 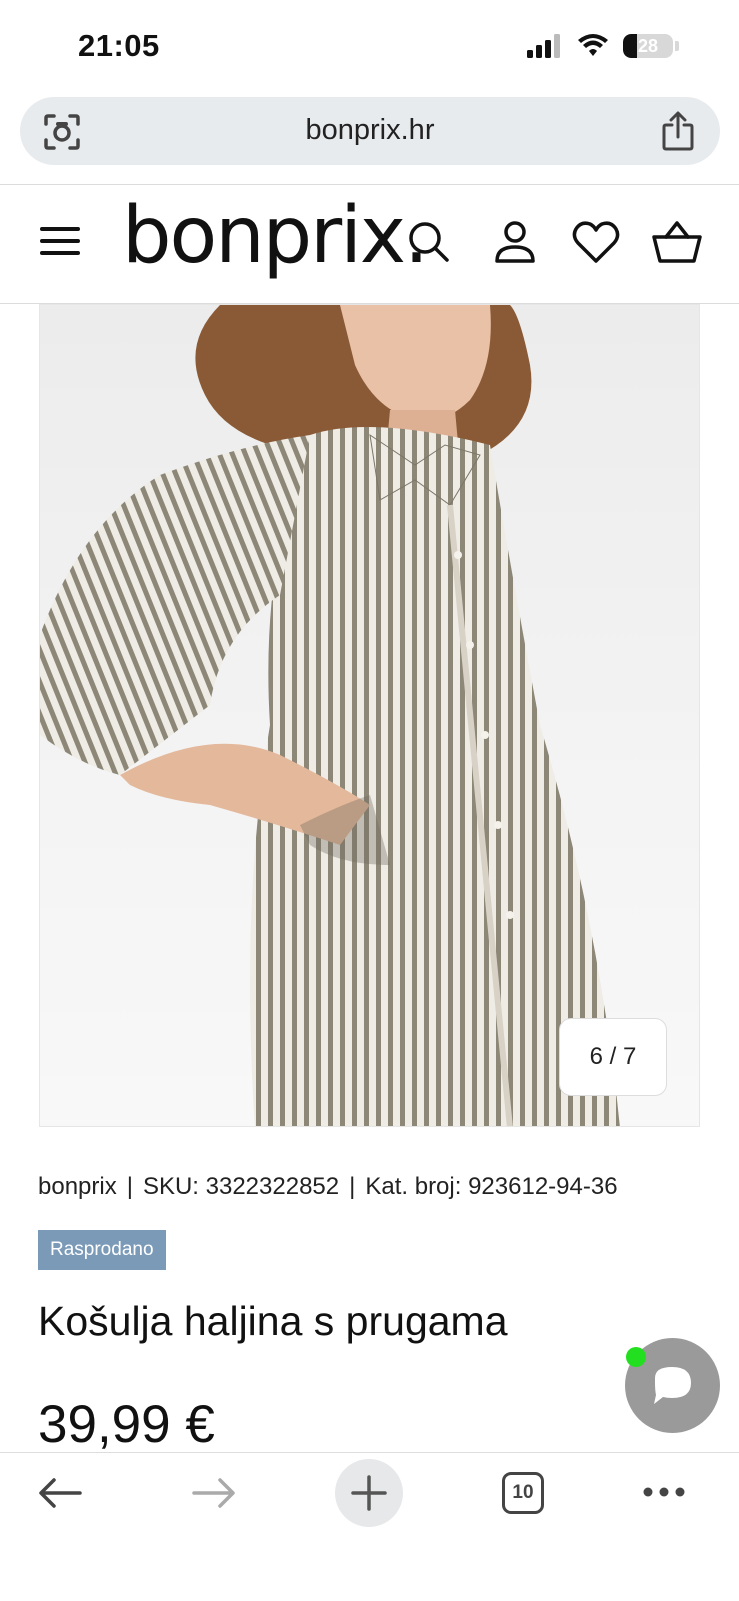 What do you see at coordinates (677, 46) in the screenshot?
I see `battery-tip` at bounding box center [677, 46].